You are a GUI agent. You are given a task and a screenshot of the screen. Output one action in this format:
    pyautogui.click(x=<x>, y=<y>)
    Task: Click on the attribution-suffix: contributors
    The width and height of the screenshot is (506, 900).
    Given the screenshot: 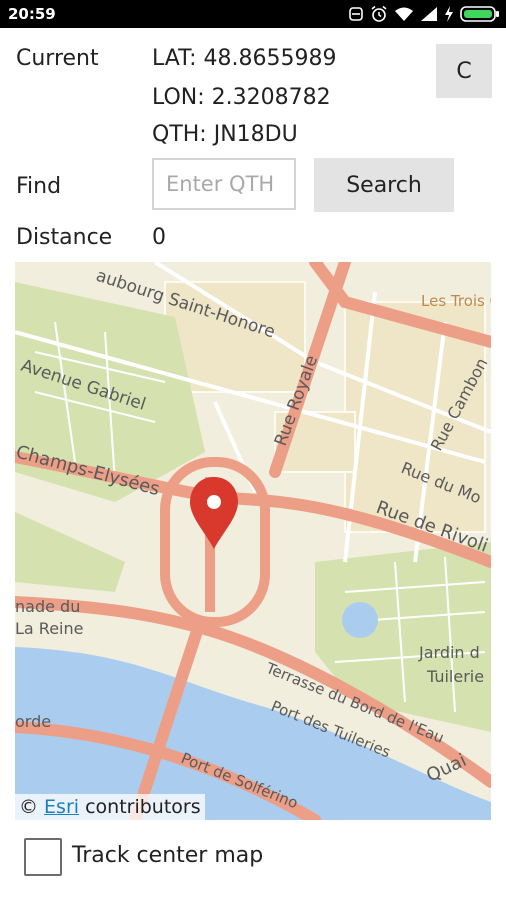 What is the action you would take?
    pyautogui.click(x=143, y=807)
    